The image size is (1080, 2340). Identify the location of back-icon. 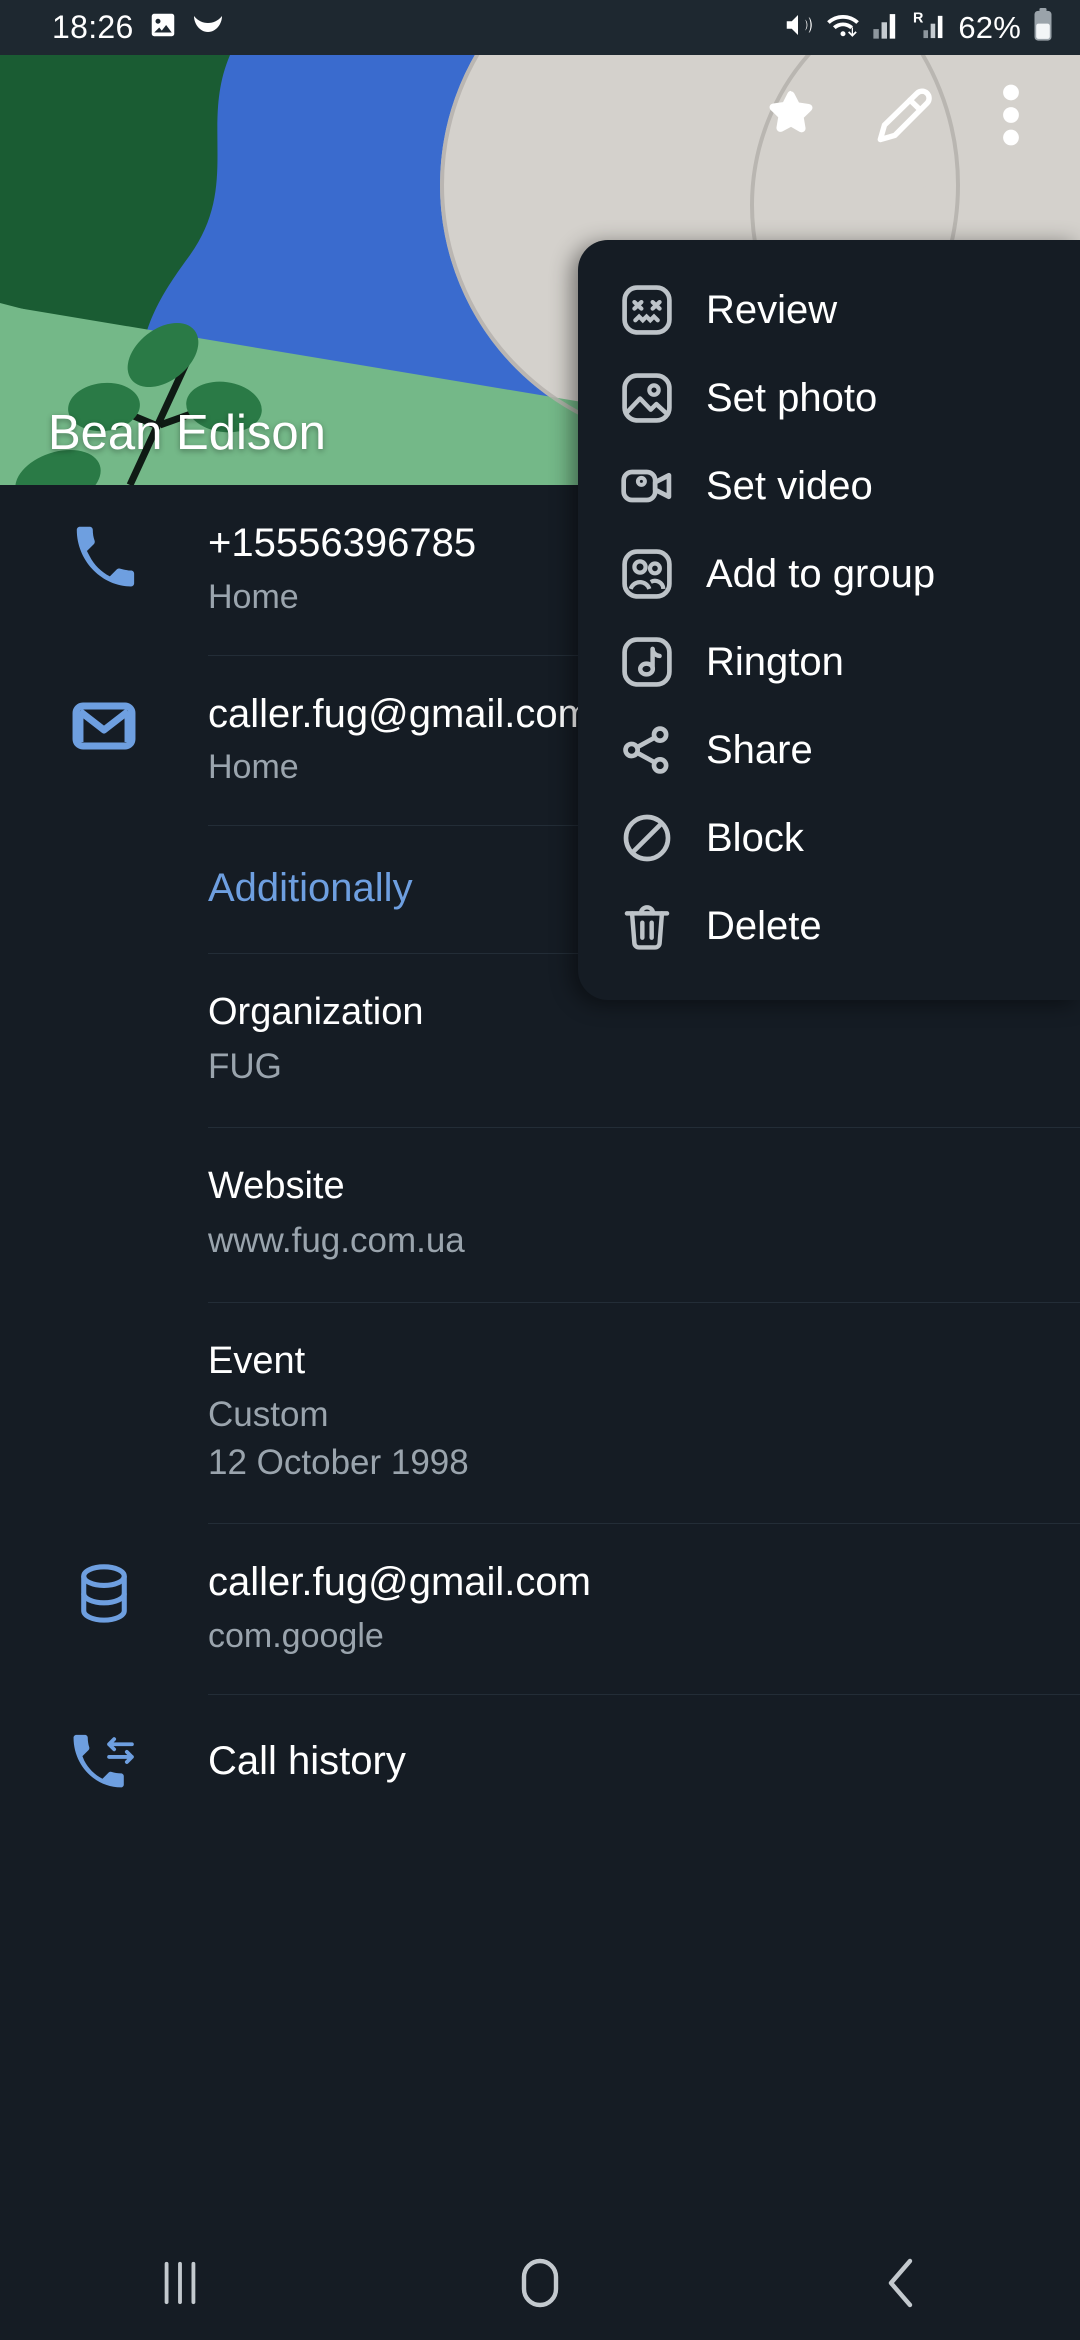
(900, 2285).